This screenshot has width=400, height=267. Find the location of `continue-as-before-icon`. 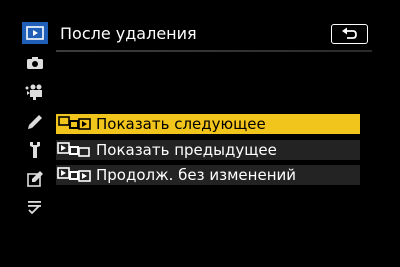

continue-as-before-icon is located at coordinates (76, 175).